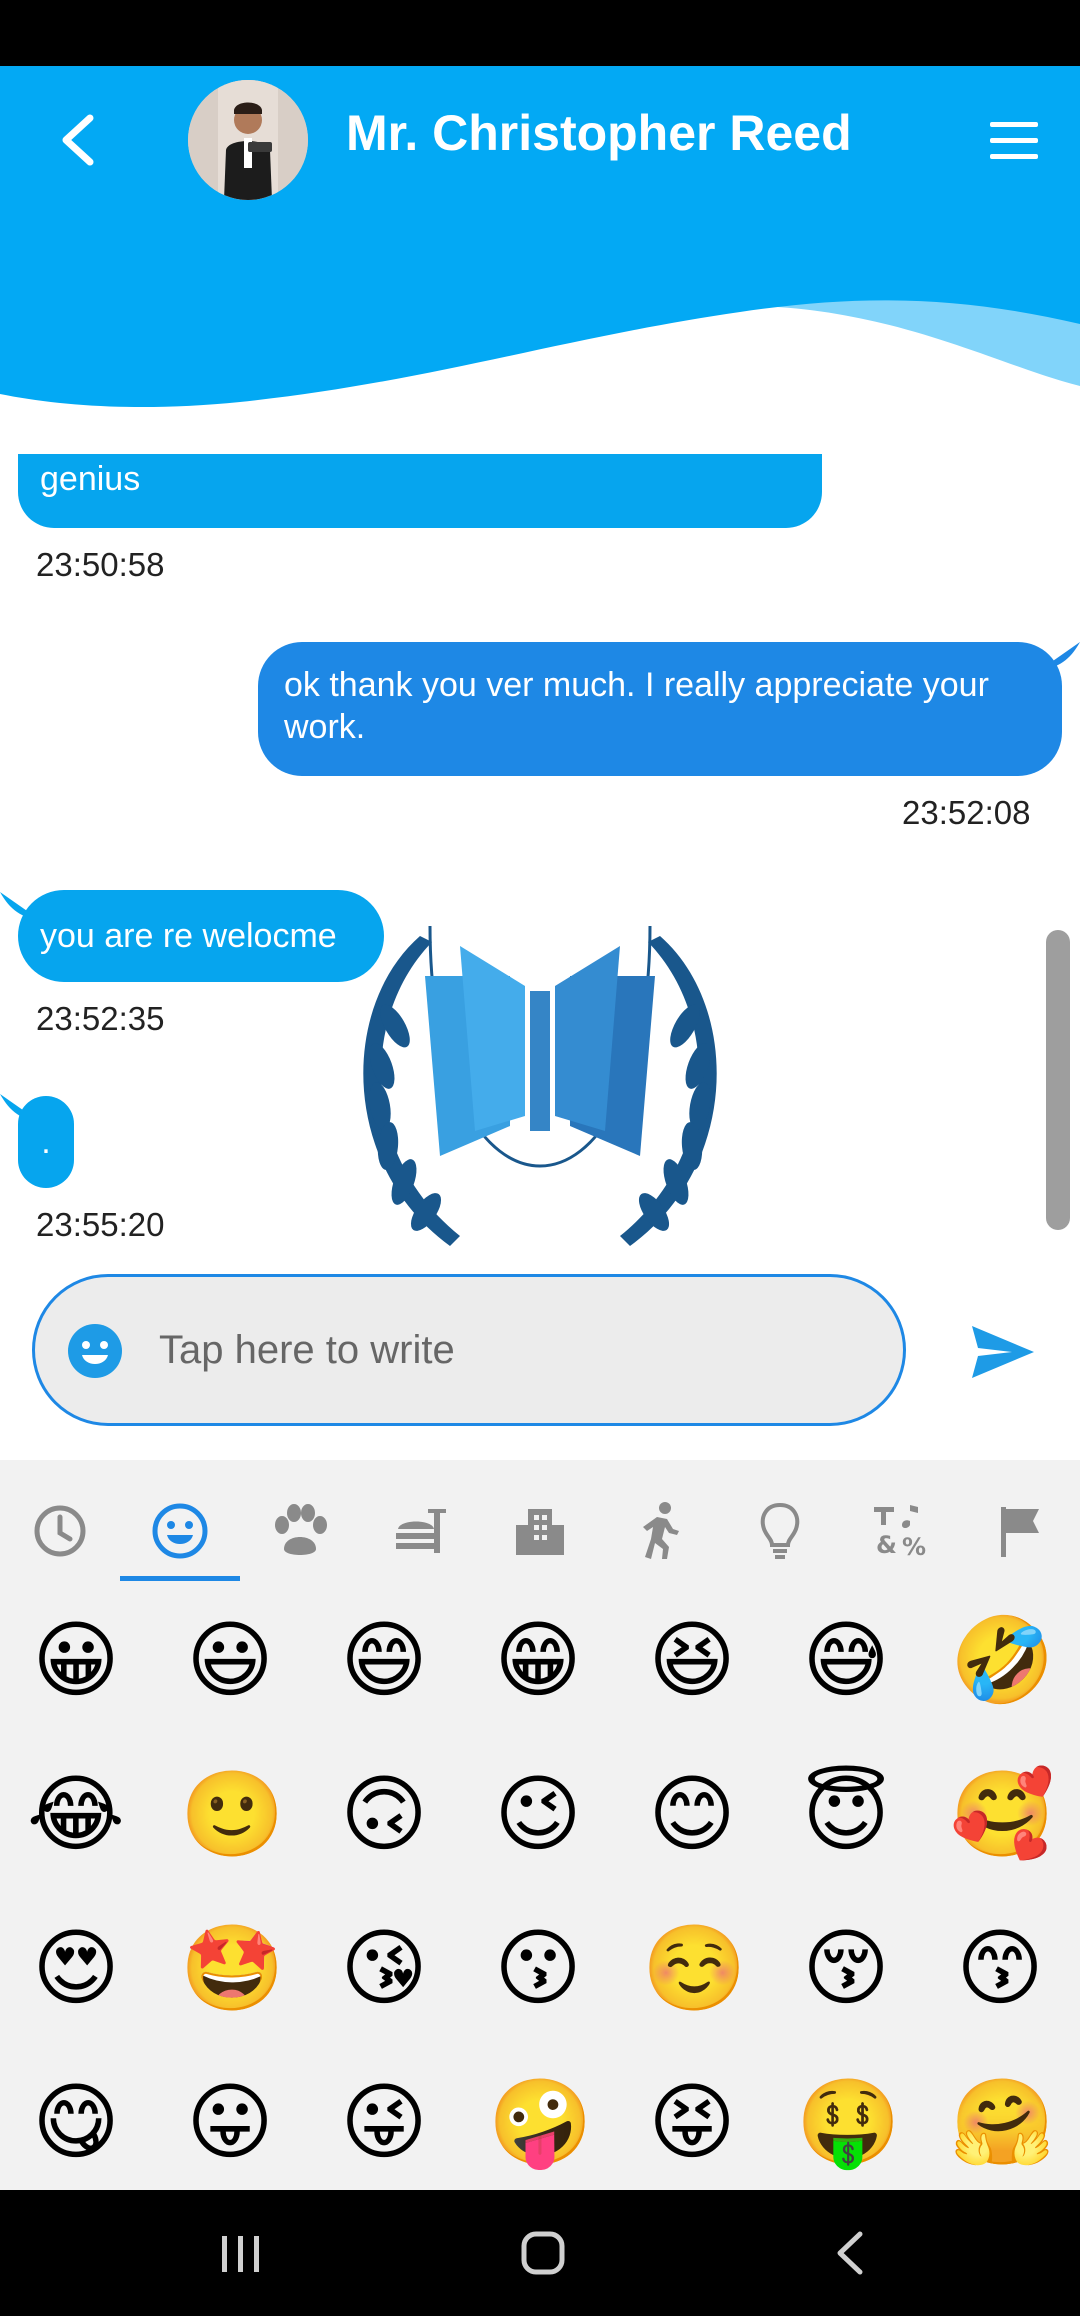 This screenshot has height=2316, width=1080. Describe the element at coordinates (76, 1814) in the screenshot. I see `emoji-key: 😂` at that location.